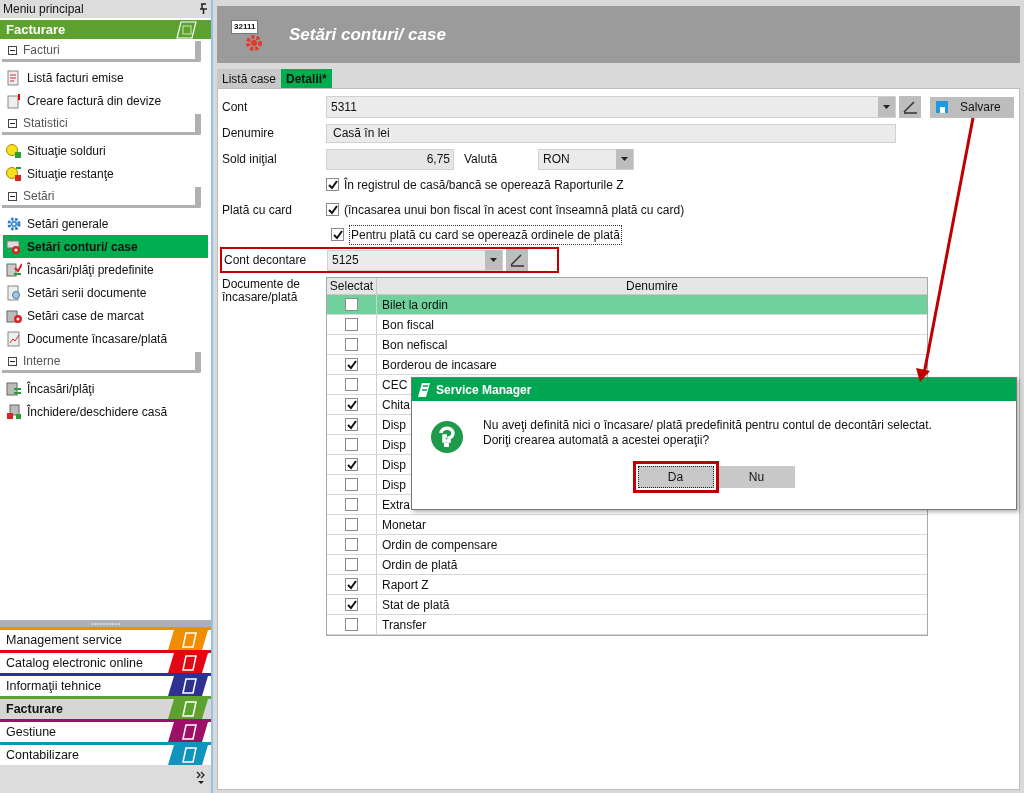 This screenshot has width=1024, height=793. What do you see at coordinates (306, 78) in the screenshot?
I see `tab: Detalii*` at bounding box center [306, 78].